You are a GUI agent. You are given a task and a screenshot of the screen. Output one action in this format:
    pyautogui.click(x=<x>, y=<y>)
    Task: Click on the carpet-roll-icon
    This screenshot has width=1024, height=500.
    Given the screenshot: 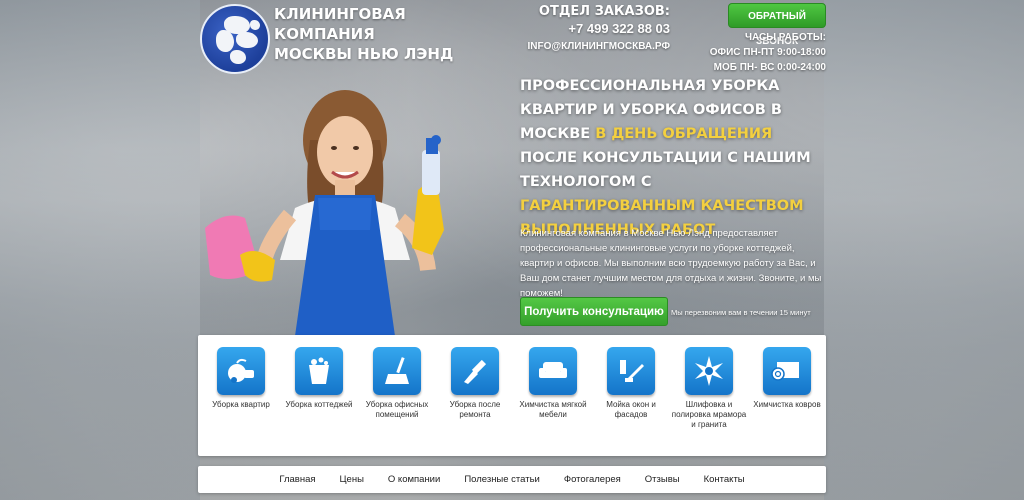 What is the action you would take?
    pyautogui.click(x=787, y=371)
    